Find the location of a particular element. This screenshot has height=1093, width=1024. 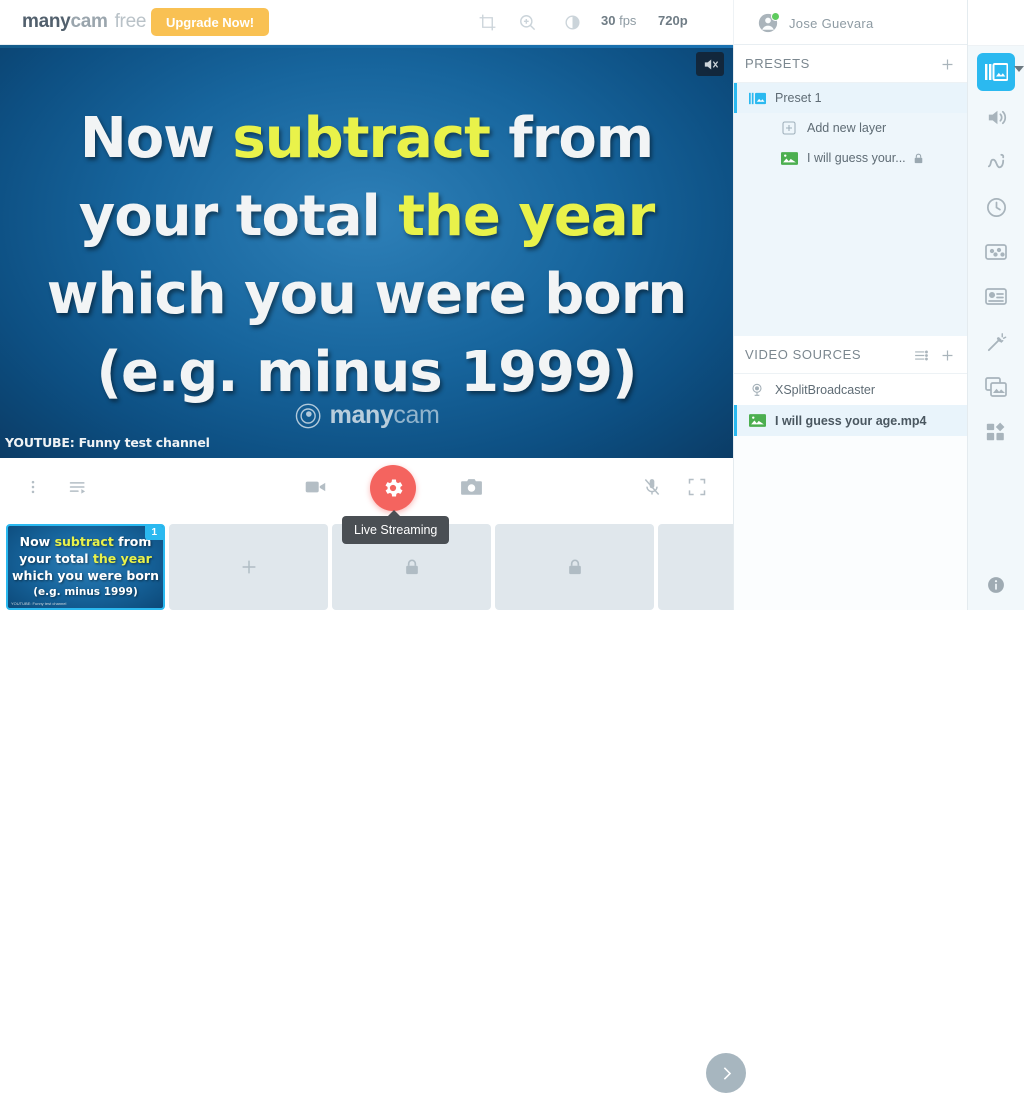

video-camera-icon is located at coordinates (316, 487).